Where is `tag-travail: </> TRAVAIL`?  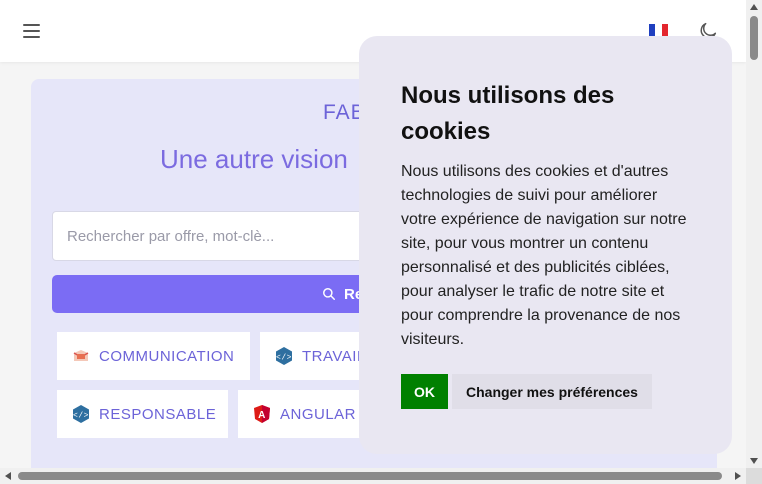 tag-travail: </> TRAVAIL is located at coordinates (310, 356).